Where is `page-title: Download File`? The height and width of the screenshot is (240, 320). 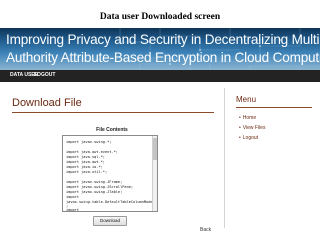 page-title: Download File is located at coordinates (47, 103).